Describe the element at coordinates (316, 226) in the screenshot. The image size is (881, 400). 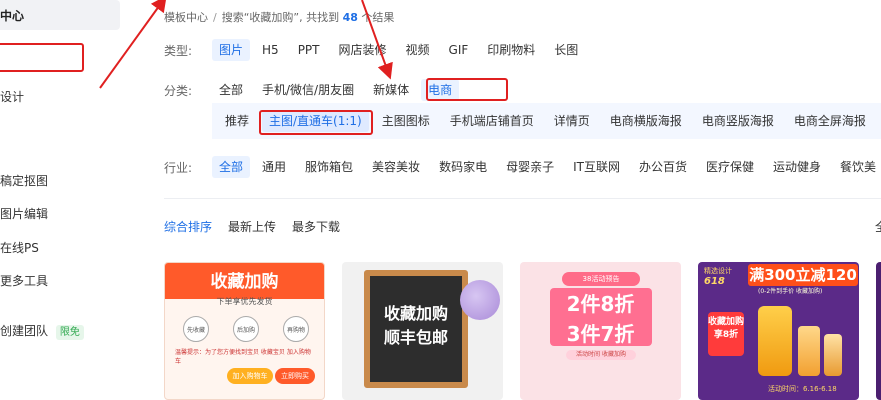
I see `sort-option-most-downloads: 最多下载` at that location.